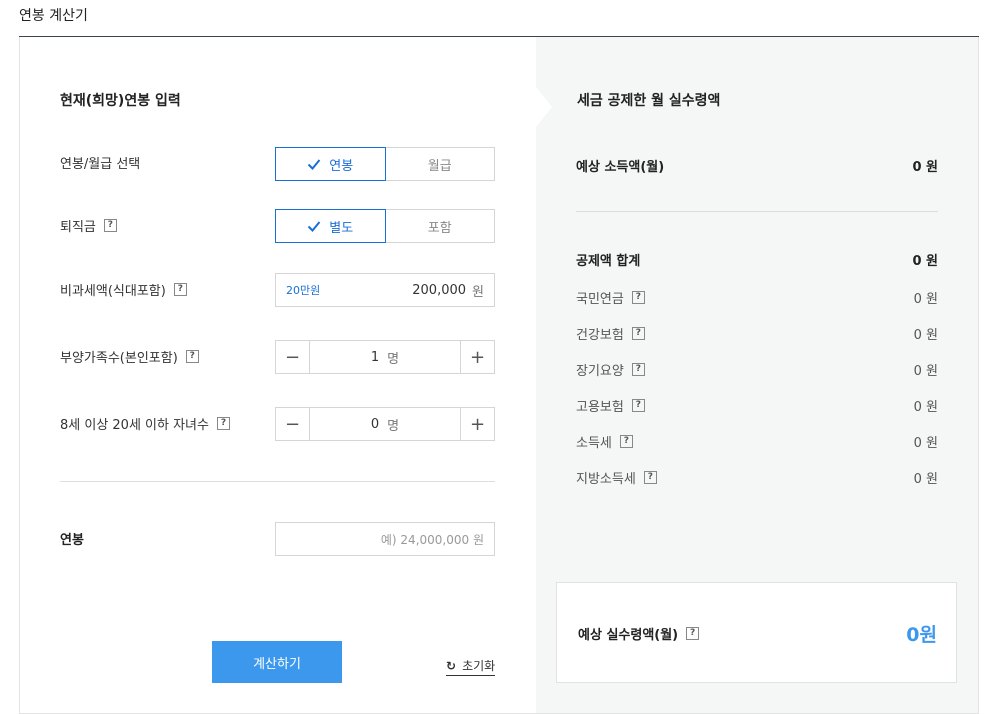 This screenshot has height=714, width=986. What do you see at coordinates (757, 333) in the screenshot?
I see `deduction-row-health: 건강보험? 0 원` at bounding box center [757, 333].